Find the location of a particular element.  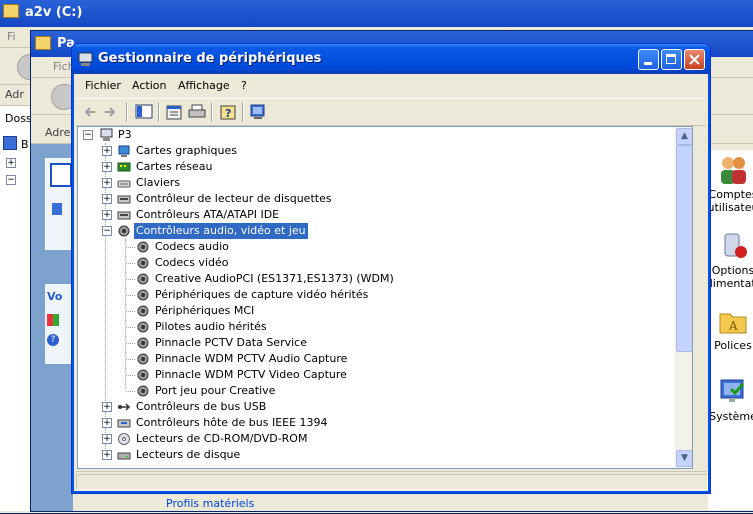

tree-device: Pinnacle WDM PCTV Video Capture is located at coordinates (378, 375).